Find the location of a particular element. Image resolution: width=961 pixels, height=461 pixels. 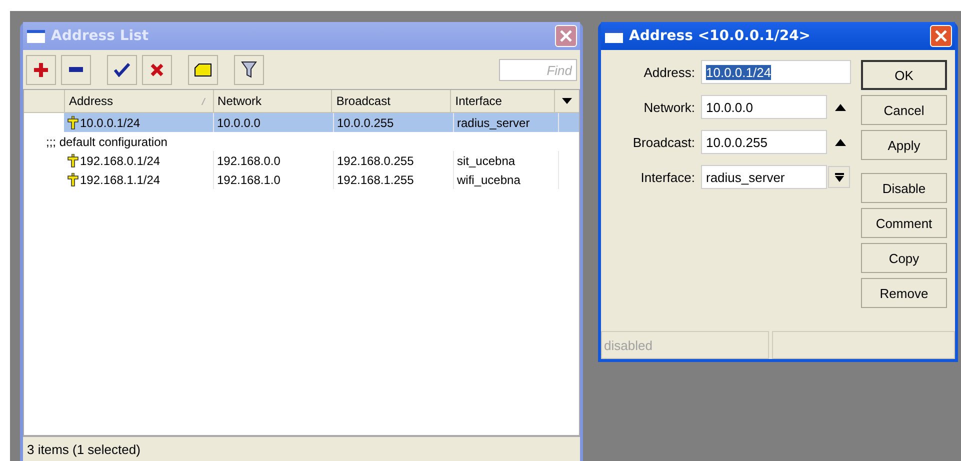

window-title: Address <10.0.0.1/24> is located at coordinates (720, 36).